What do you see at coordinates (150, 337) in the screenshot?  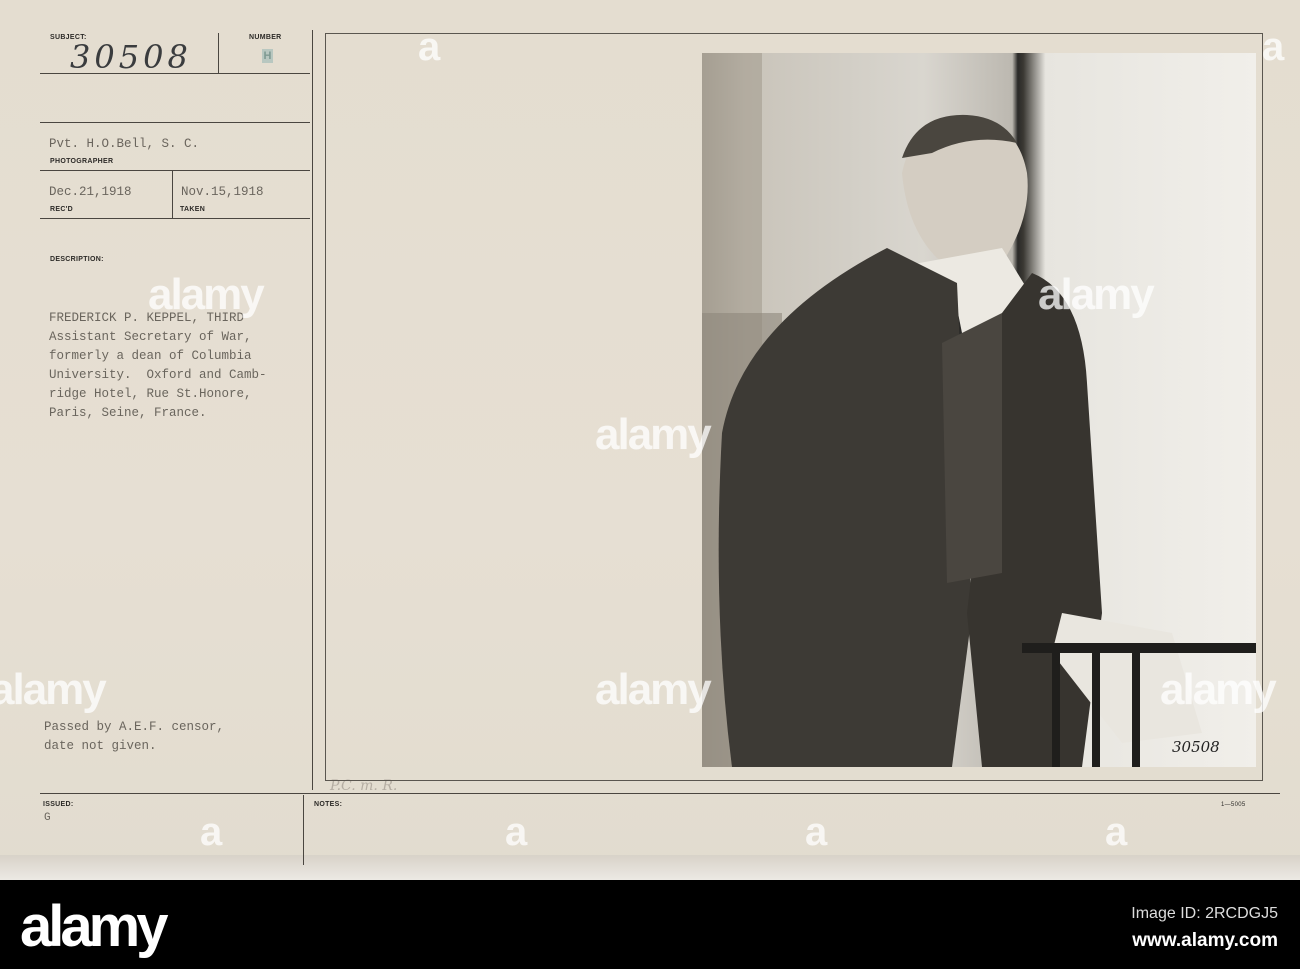 I see `description-line: Assistant Secretary of War,` at bounding box center [150, 337].